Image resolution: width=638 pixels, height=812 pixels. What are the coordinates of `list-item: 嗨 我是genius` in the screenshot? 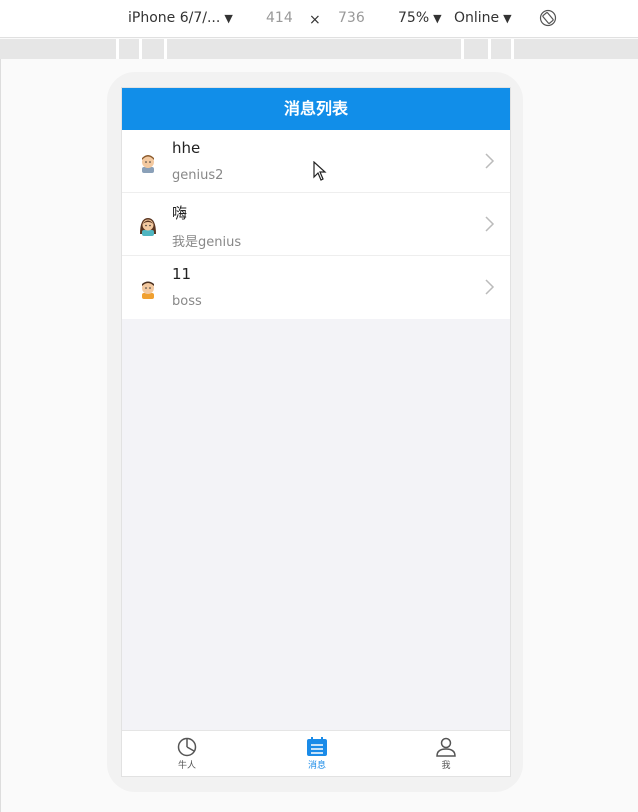 It's located at (316, 224).